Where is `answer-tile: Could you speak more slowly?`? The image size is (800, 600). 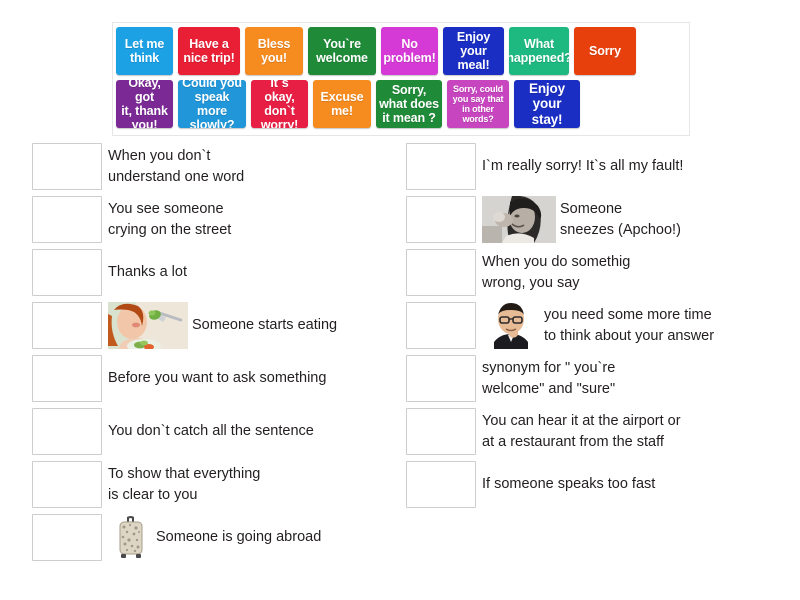
answer-tile: Could you speak more slowly? is located at coordinates (212, 104).